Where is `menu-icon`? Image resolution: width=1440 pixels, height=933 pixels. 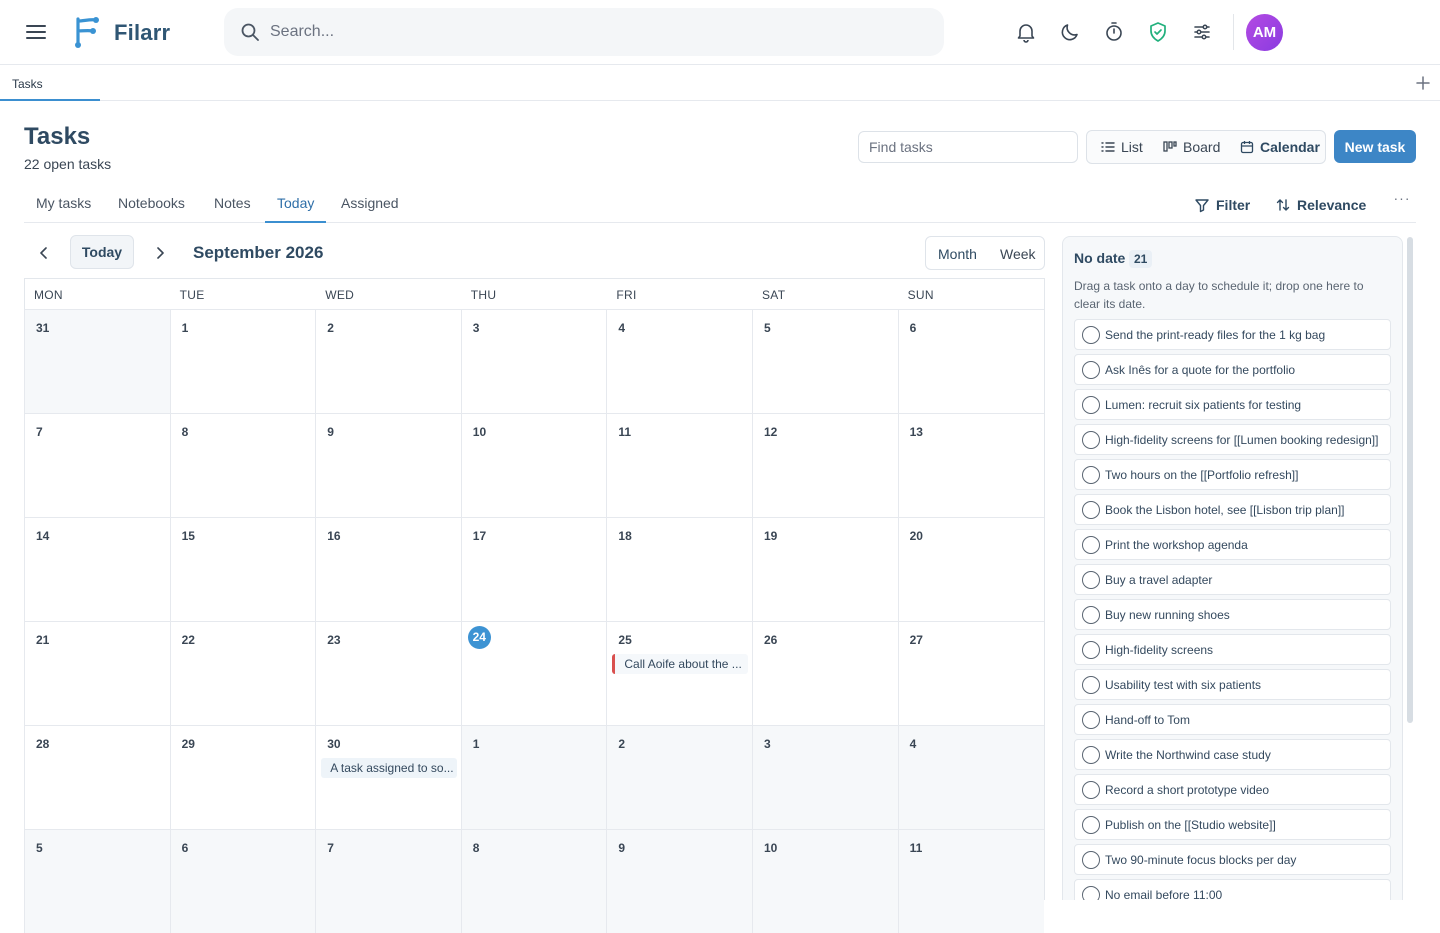 menu-icon is located at coordinates (36, 32).